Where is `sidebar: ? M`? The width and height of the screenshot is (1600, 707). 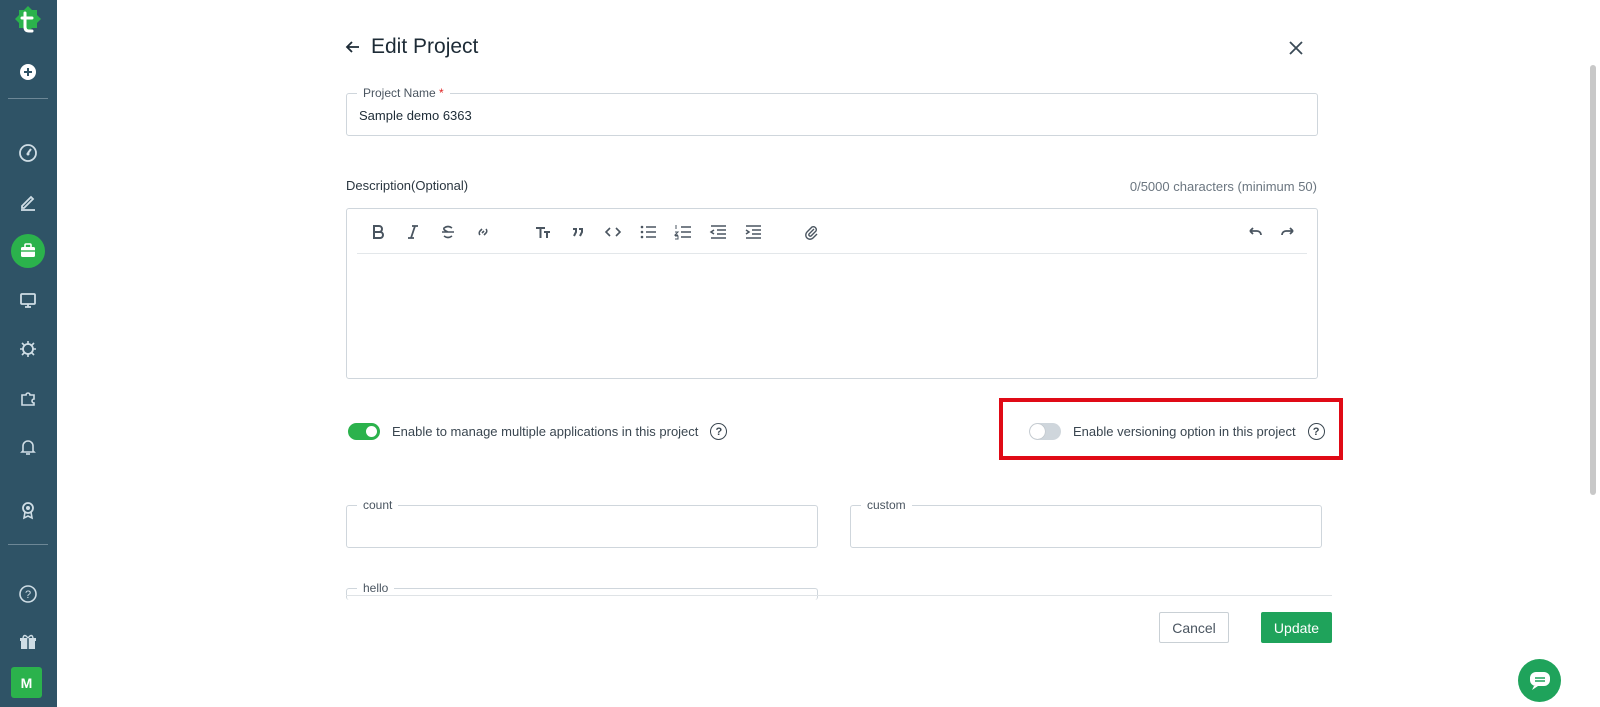 sidebar: ? M is located at coordinates (28, 353).